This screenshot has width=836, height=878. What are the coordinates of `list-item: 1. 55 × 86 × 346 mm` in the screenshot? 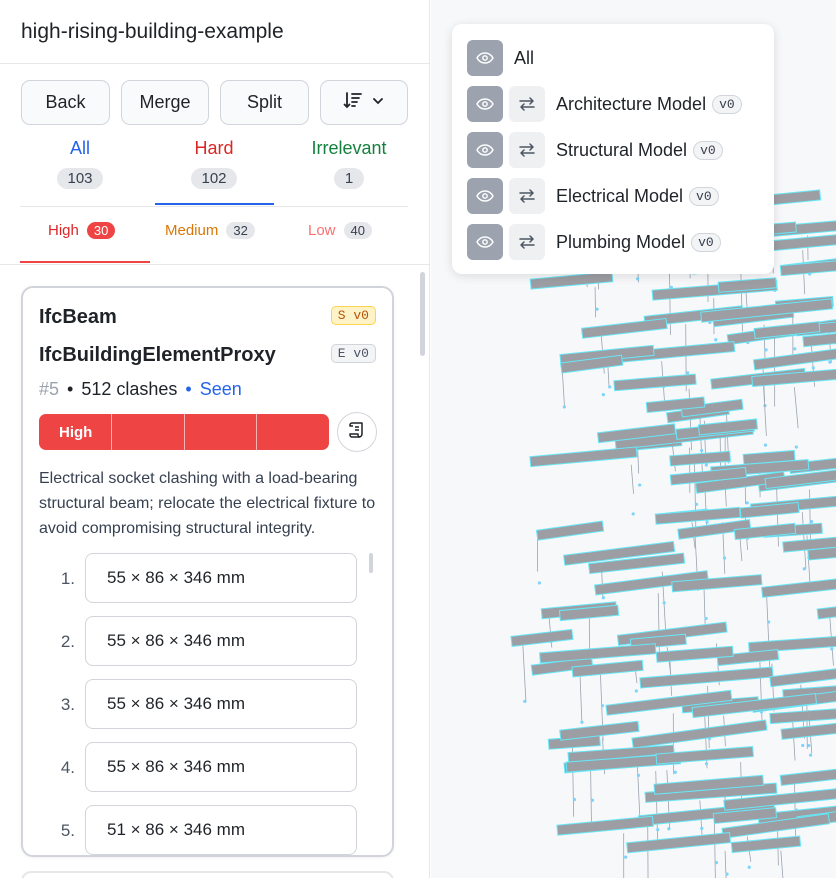 It's located at (204, 578).